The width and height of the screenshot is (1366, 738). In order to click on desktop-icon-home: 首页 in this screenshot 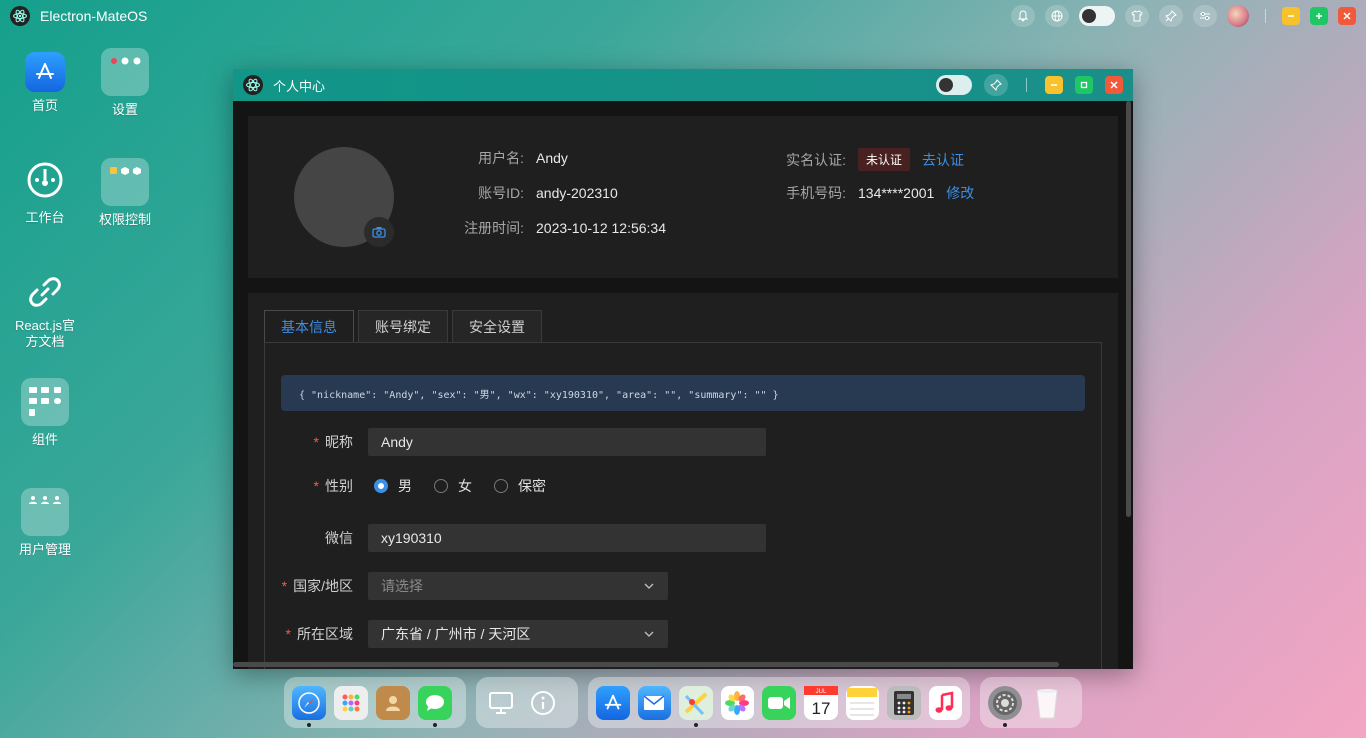, I will do `click(45, 83)`.